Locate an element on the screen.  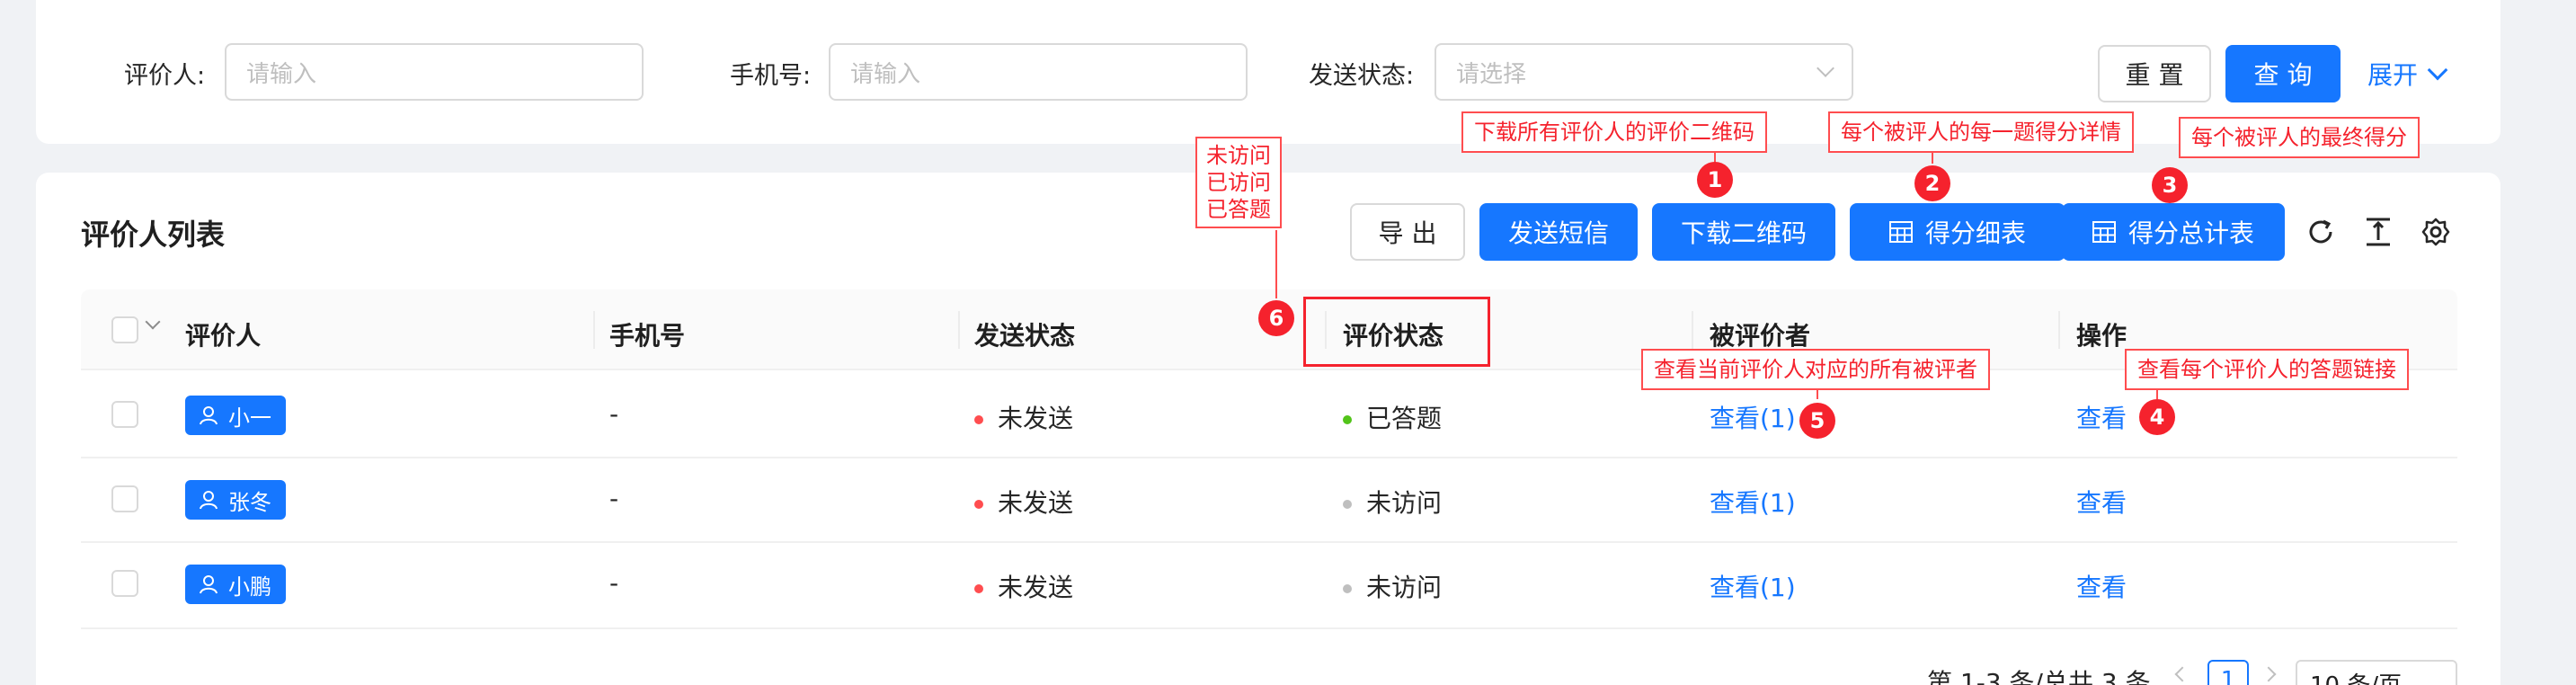
score-summary-label: 得分总计表 is located at coordinates (2190, 233).